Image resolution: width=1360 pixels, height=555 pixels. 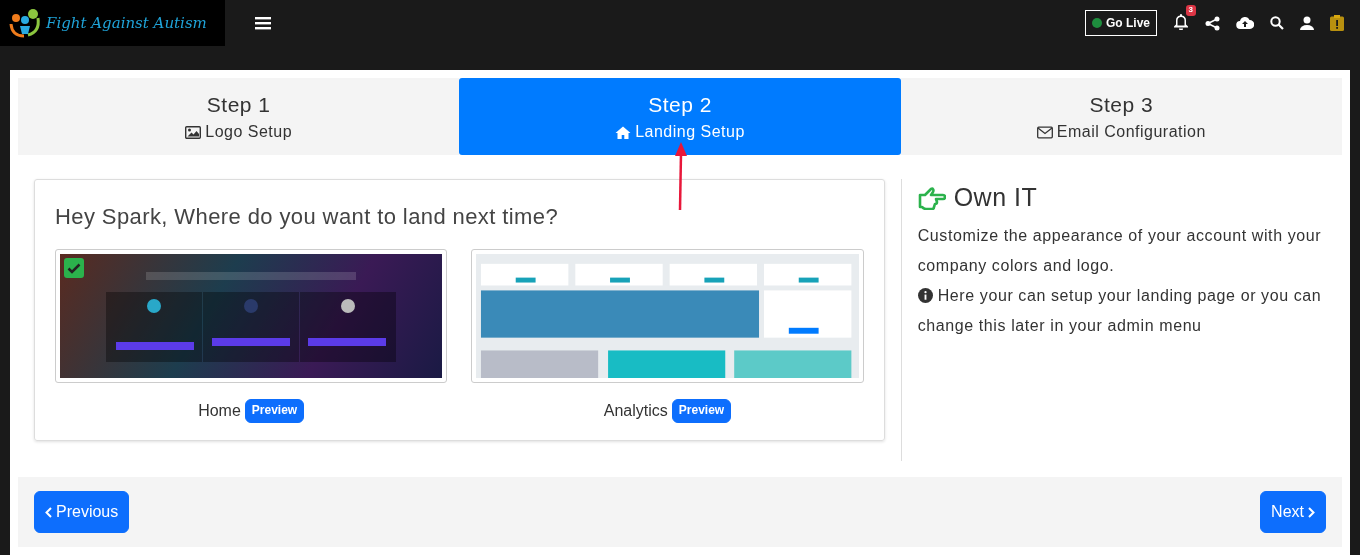 I want to click on info-icon, so click(x=925, y=295).